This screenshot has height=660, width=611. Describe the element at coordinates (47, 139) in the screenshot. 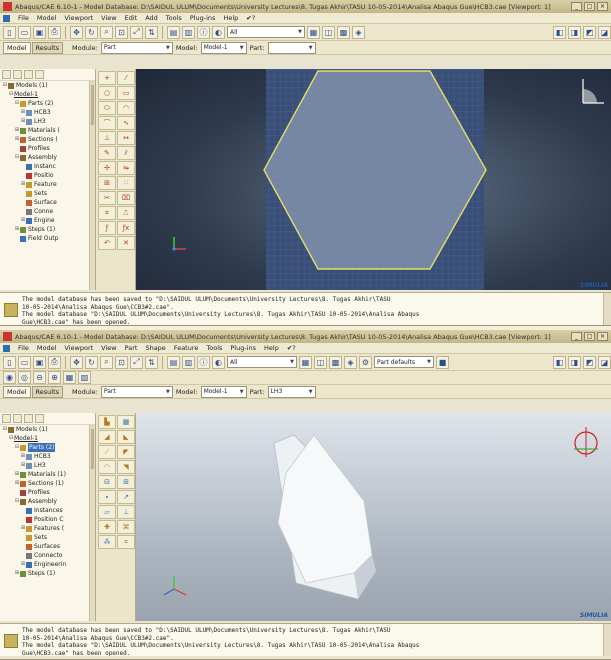

I see `tree-node: ⊞ Sections (` at that location.